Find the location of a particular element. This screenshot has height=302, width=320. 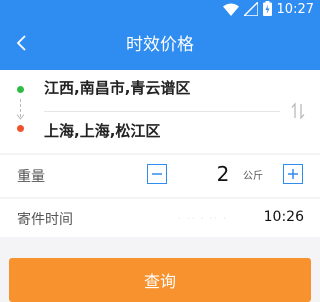

swap-vertical-icon is located at coordinates (298, 113).